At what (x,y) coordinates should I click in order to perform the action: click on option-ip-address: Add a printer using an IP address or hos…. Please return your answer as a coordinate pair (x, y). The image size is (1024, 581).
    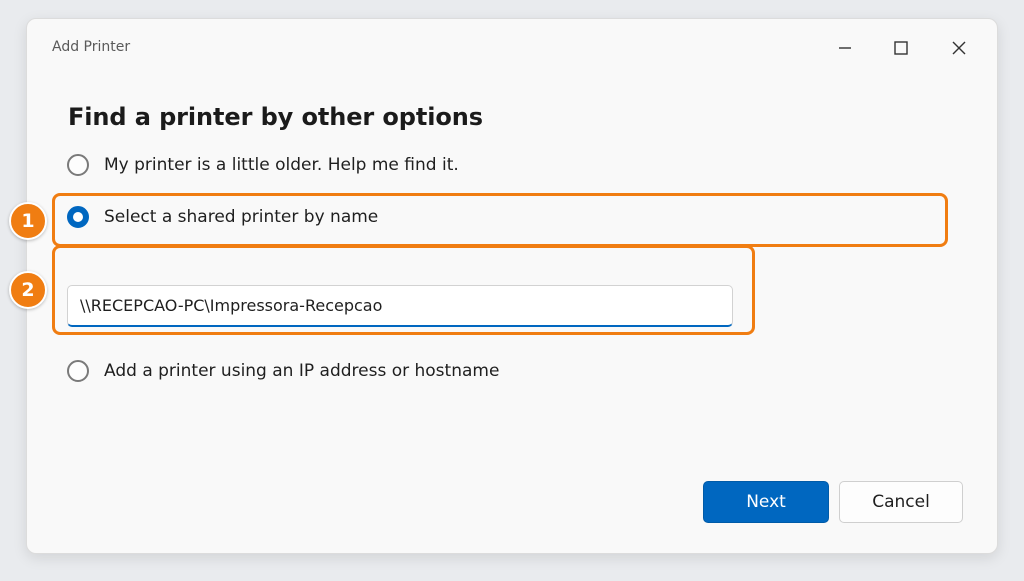
    Looking at the image, I should click on (283, 371).